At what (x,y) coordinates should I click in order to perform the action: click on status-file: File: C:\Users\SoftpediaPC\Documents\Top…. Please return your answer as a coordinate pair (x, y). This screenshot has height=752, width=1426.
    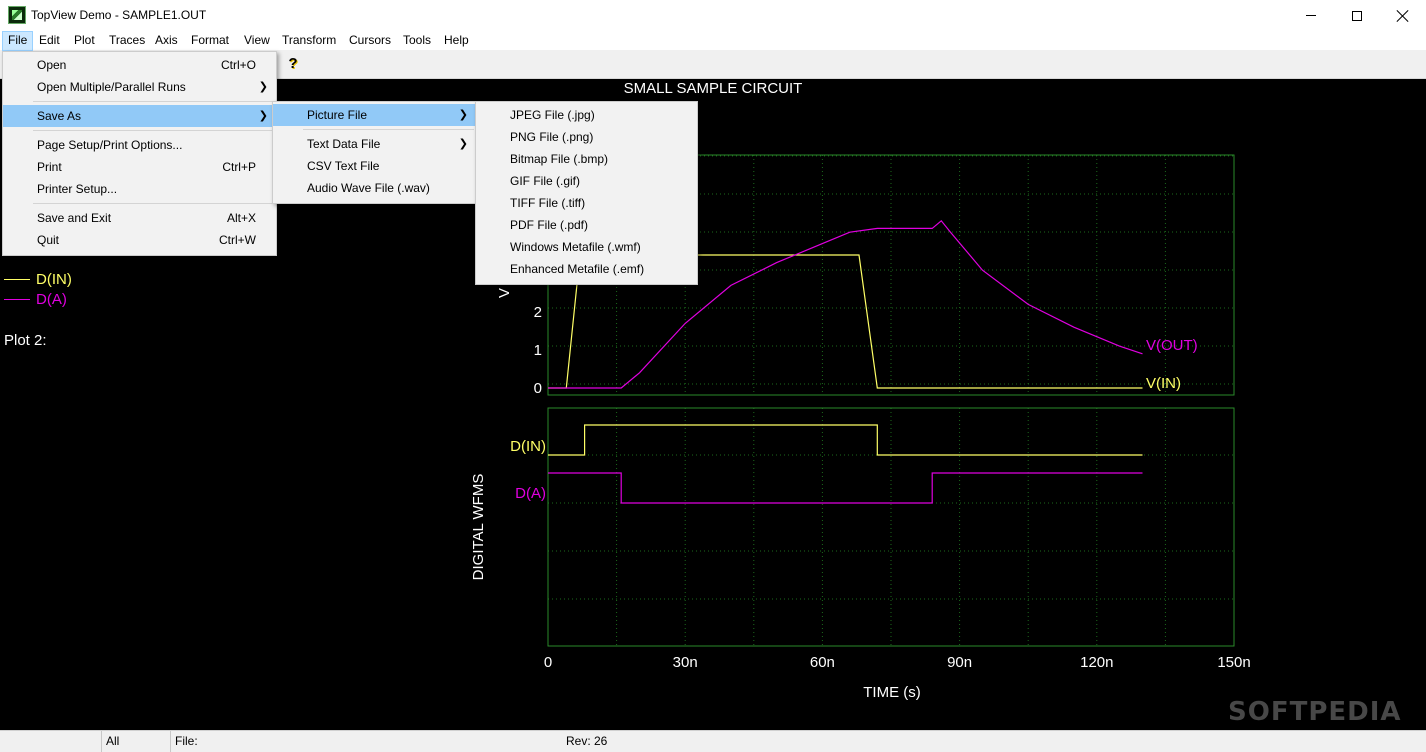
    Looking at the image, I should click on (366, 741).